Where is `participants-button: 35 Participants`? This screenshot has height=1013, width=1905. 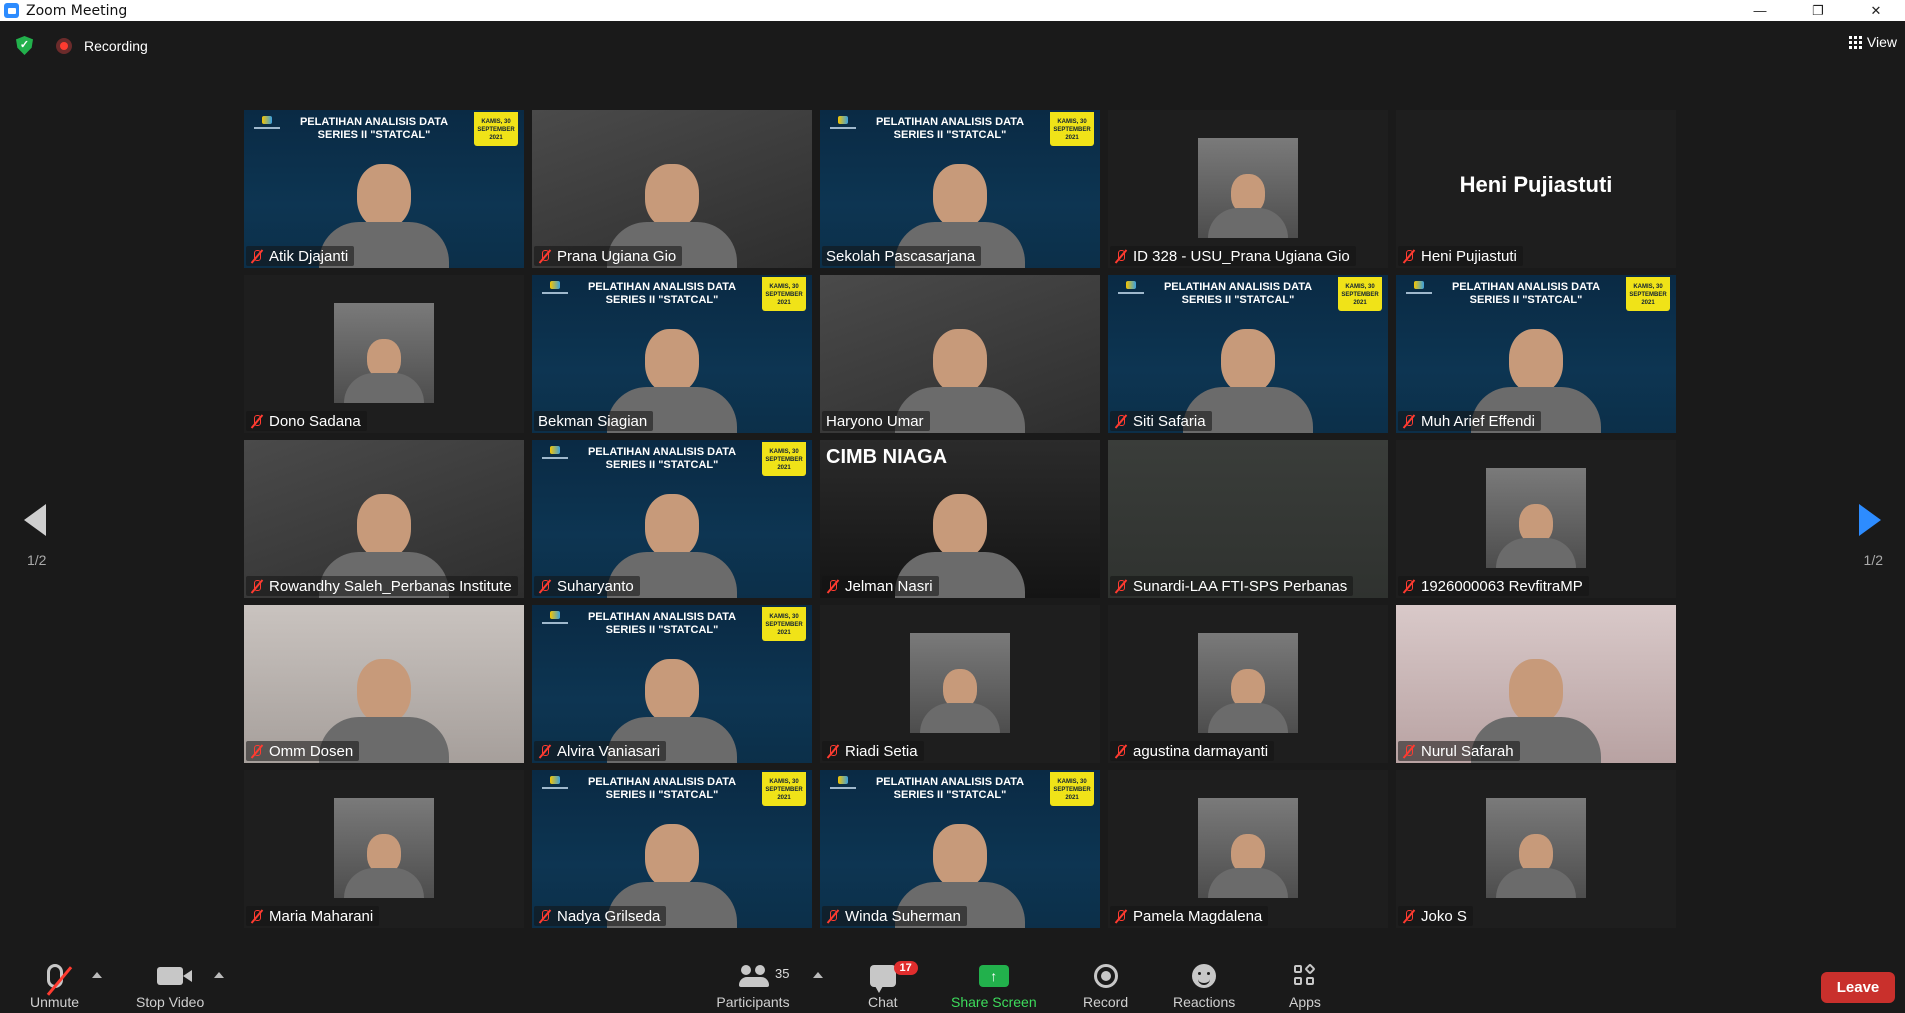
participants-button: 35 Participants is located at coordinates (753, 985).